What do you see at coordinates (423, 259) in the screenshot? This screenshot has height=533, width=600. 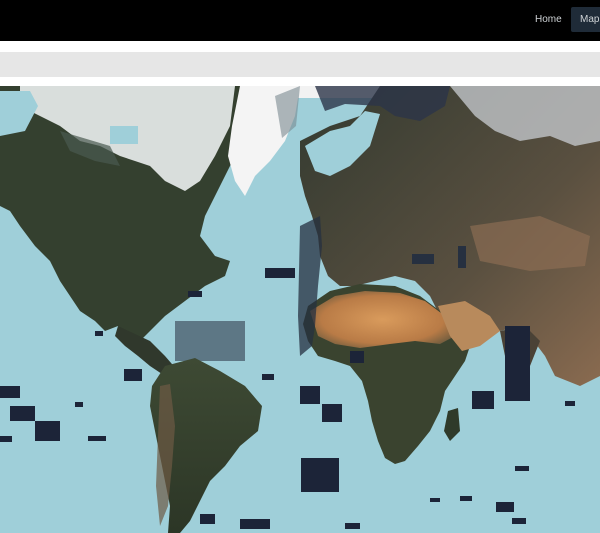 I see `black-sea` at bounding box center [423, 259].